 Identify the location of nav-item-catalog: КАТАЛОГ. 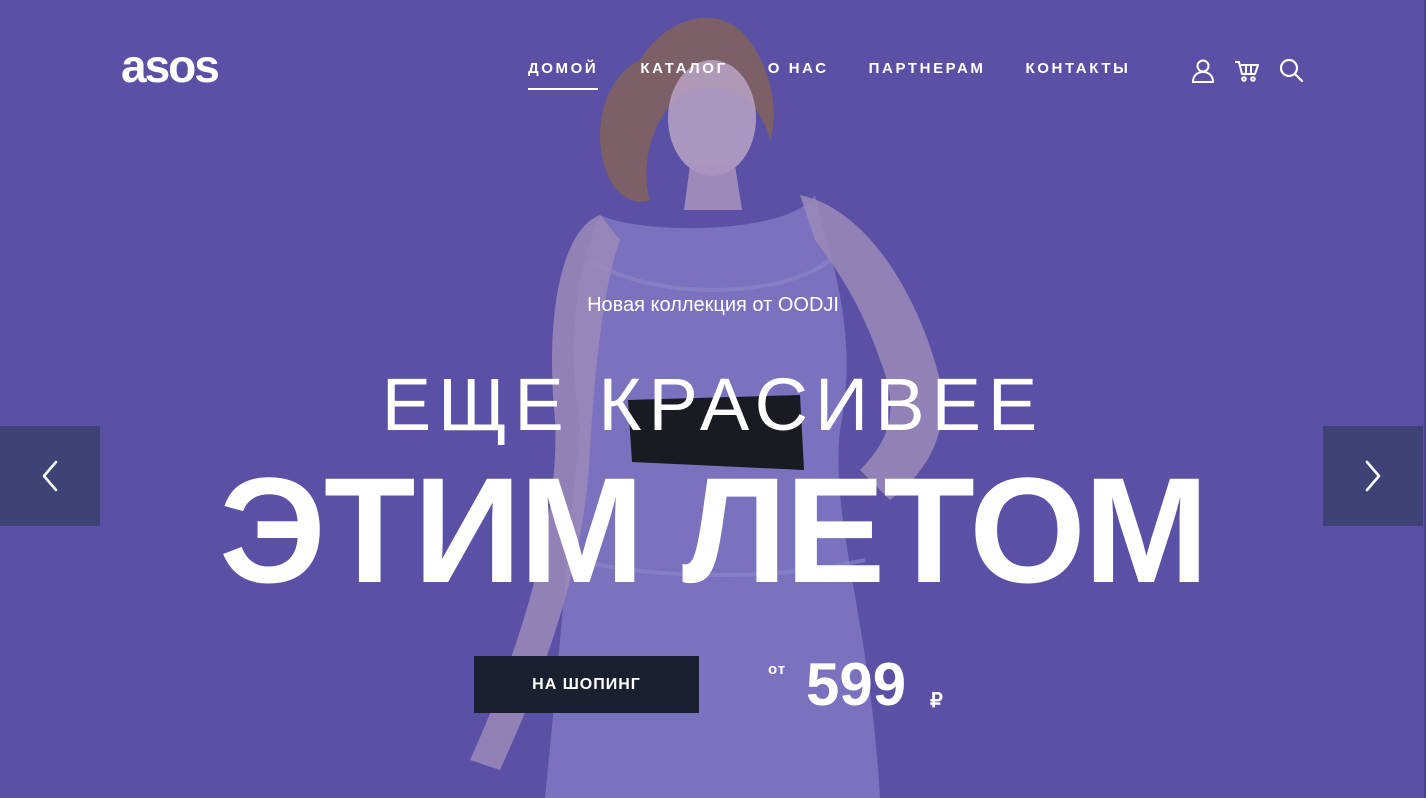
(683, 68).